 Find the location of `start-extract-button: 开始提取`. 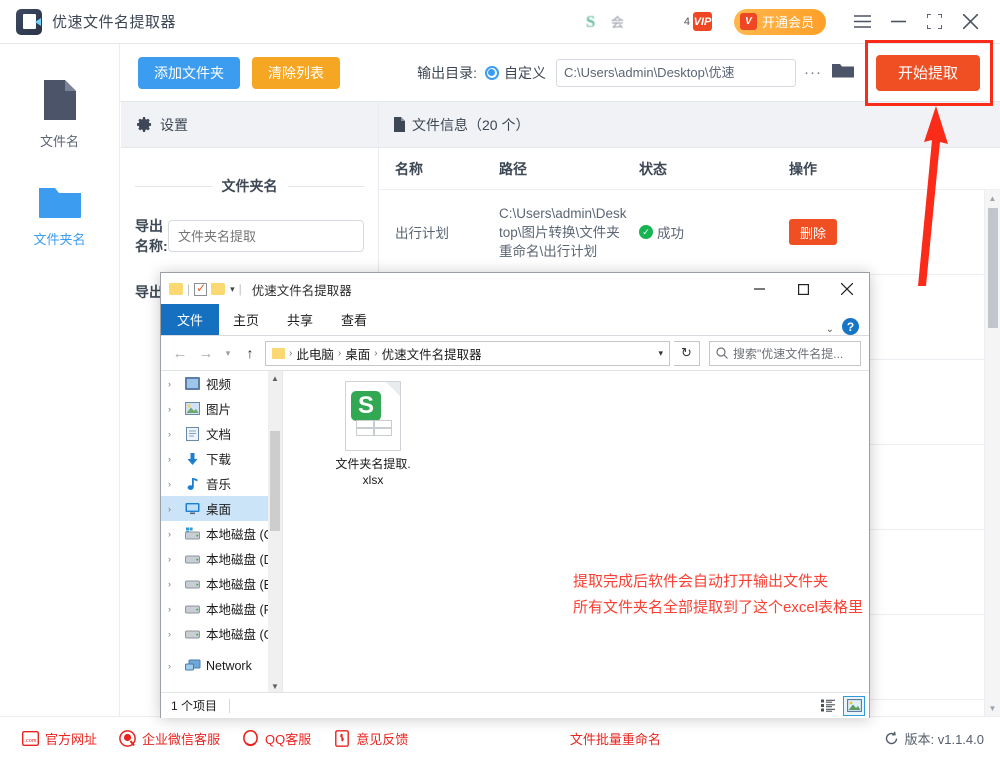

start-extract-button: 开始提取 is located at coordinates (927, 72).